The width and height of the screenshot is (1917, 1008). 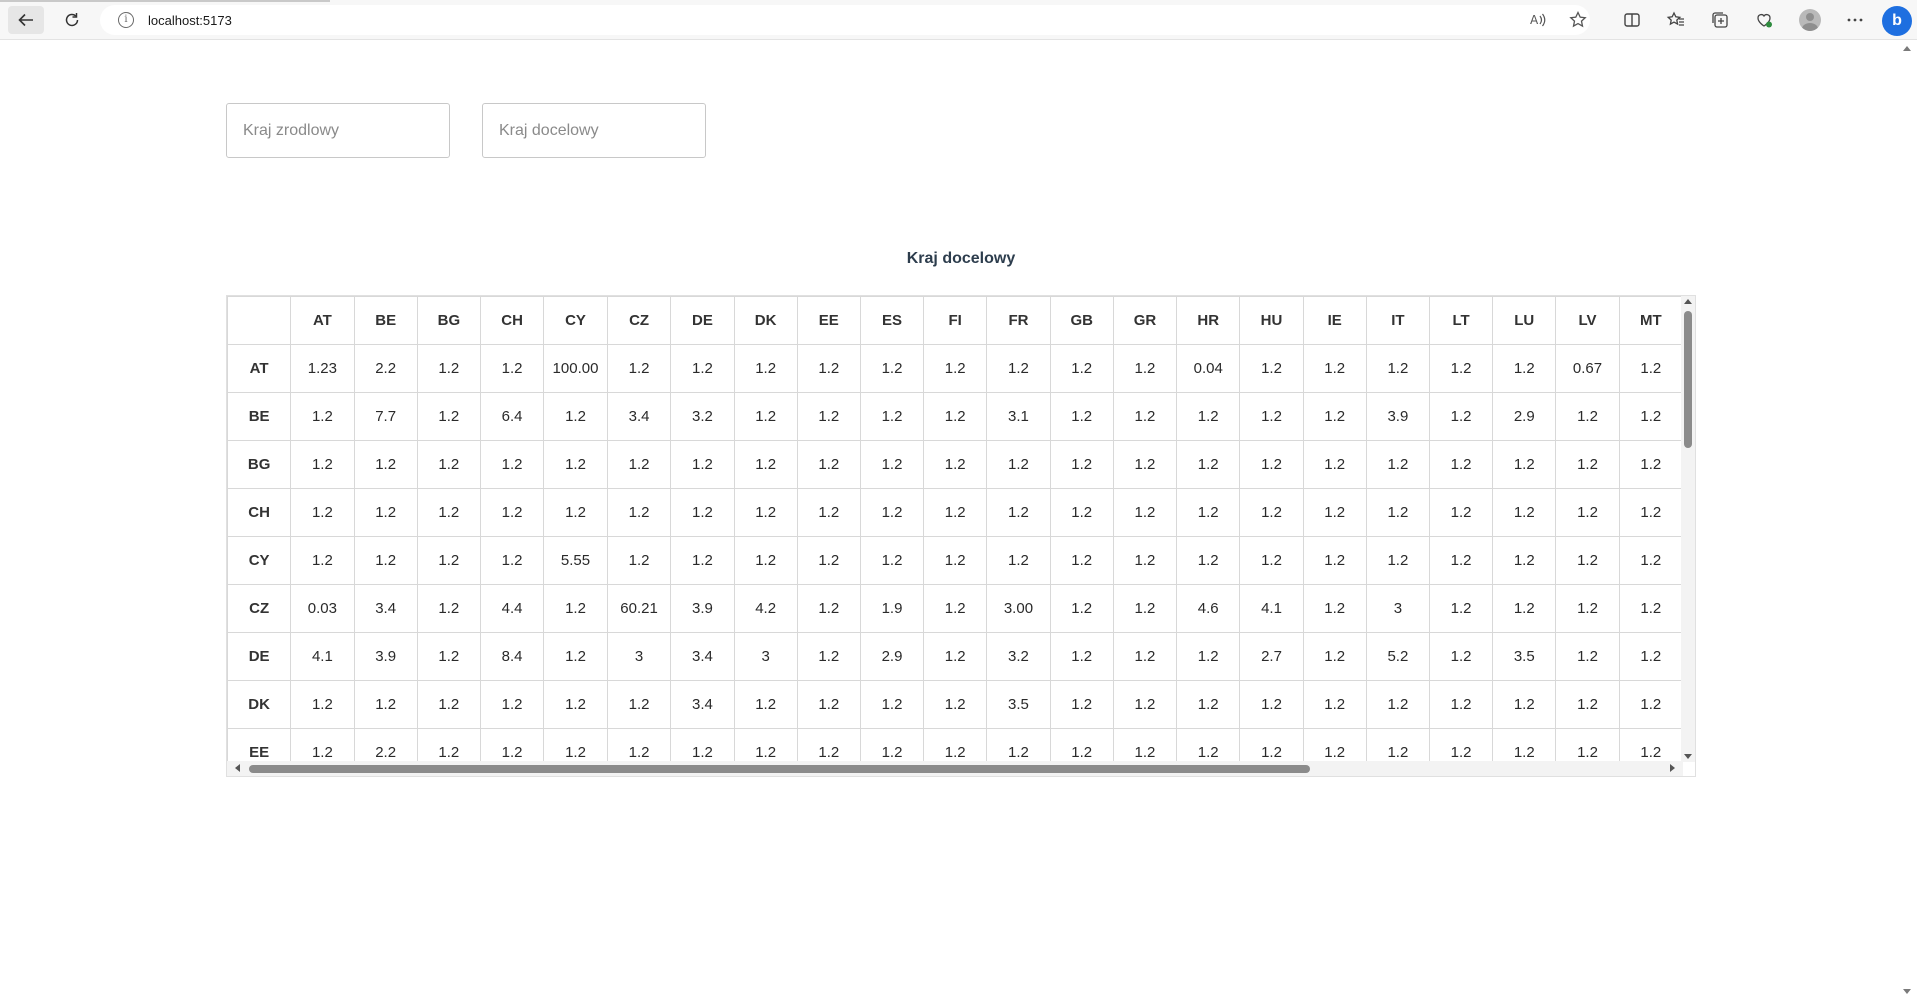 What do you see at coordinates (1907, 48) in the screenshot?
I see `page-scroll-up-icon` at bounding box center [1907, 48].